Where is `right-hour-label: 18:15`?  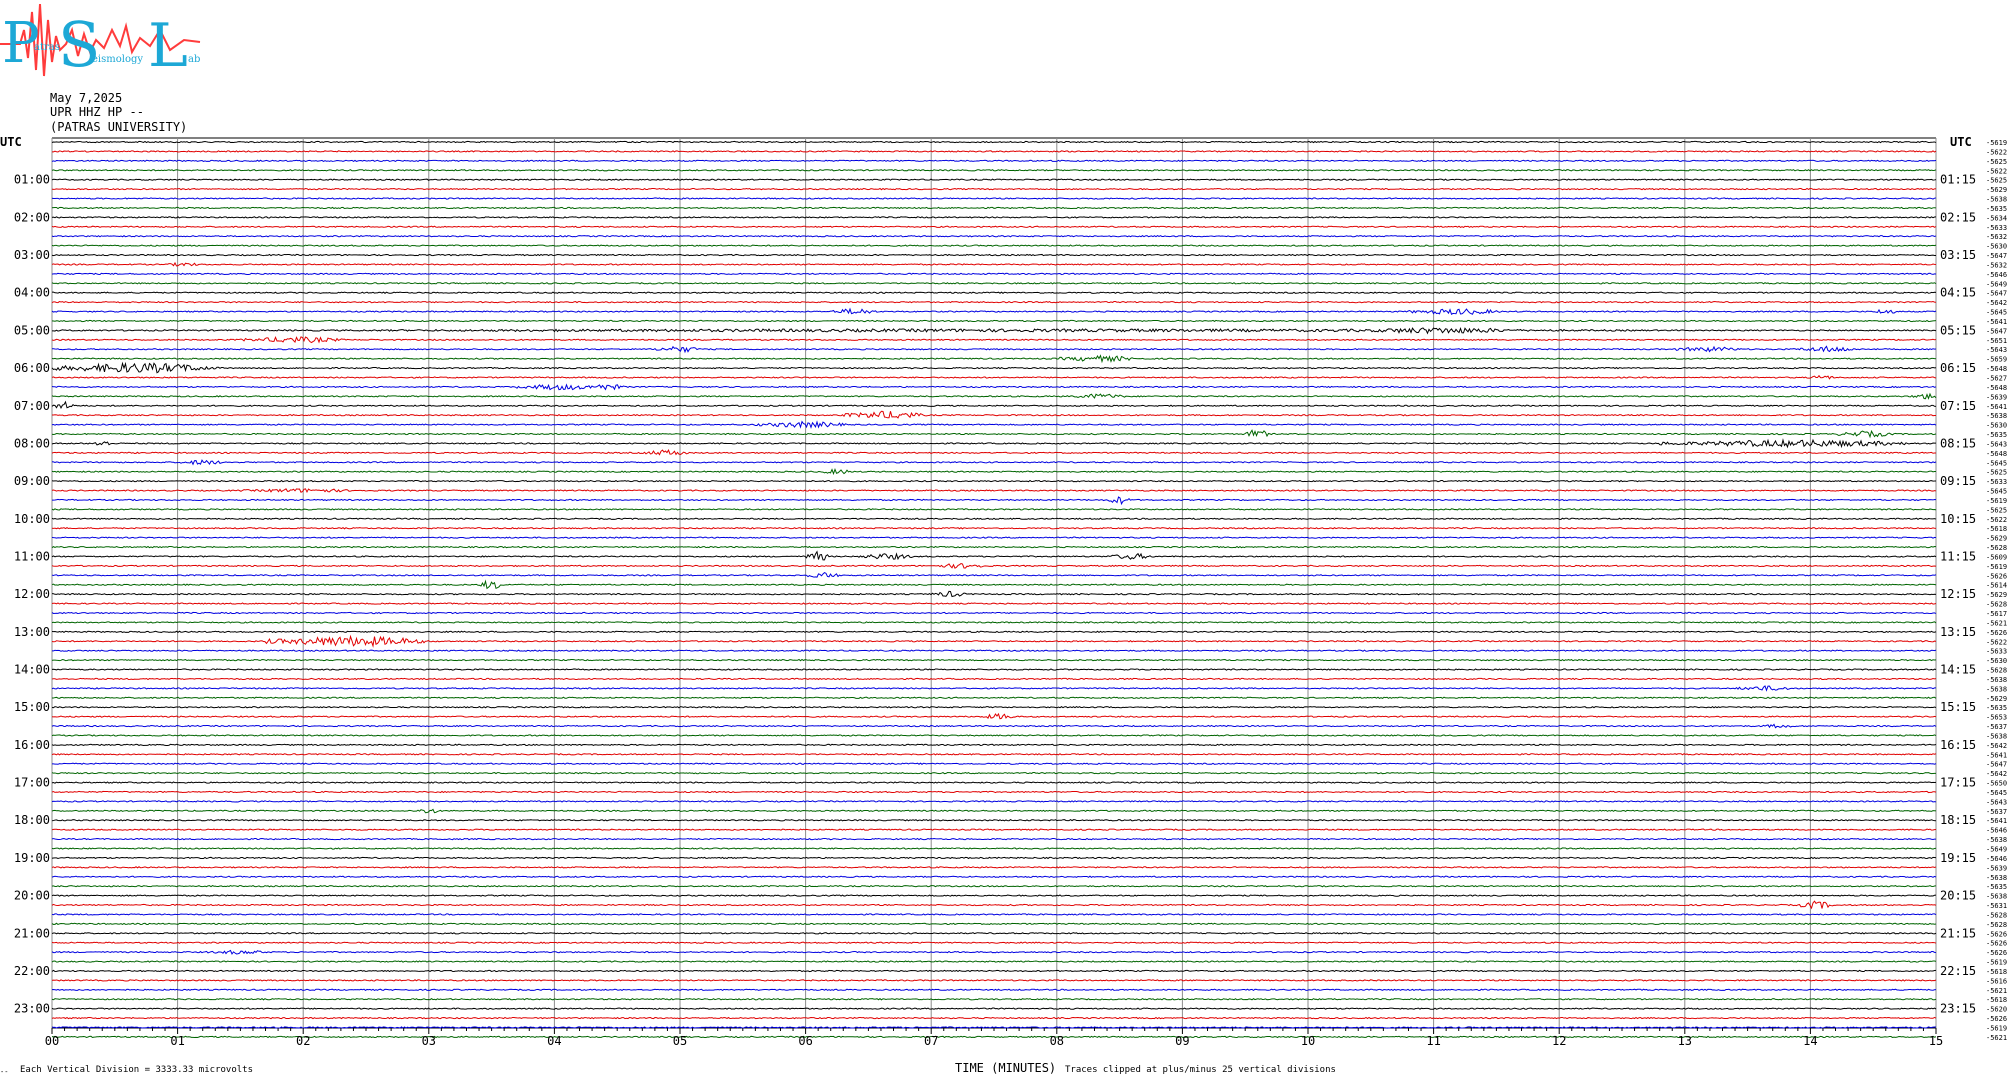 right-hour-label: 18:15 is located at coordinates (1958, 820).